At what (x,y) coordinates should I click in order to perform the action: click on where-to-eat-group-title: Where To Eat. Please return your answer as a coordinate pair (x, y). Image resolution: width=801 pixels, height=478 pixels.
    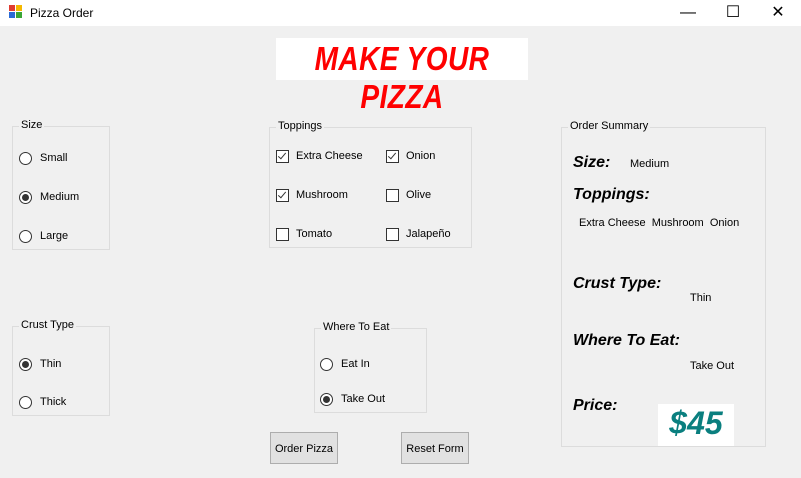
    Looking at the image, I should click on (356, 327).